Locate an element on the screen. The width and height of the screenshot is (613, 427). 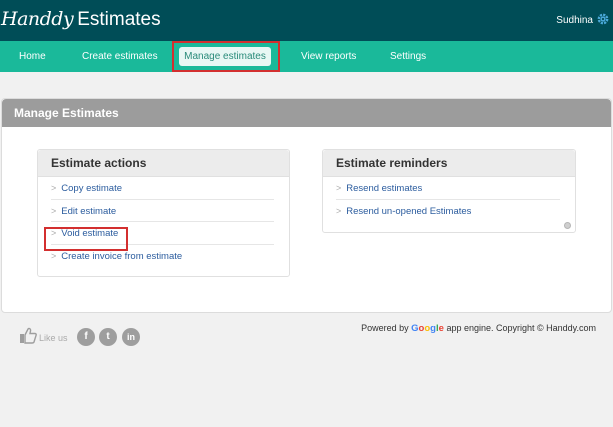
edit-estimate-link: > Edit estimate is located at coordinates (162, 211).